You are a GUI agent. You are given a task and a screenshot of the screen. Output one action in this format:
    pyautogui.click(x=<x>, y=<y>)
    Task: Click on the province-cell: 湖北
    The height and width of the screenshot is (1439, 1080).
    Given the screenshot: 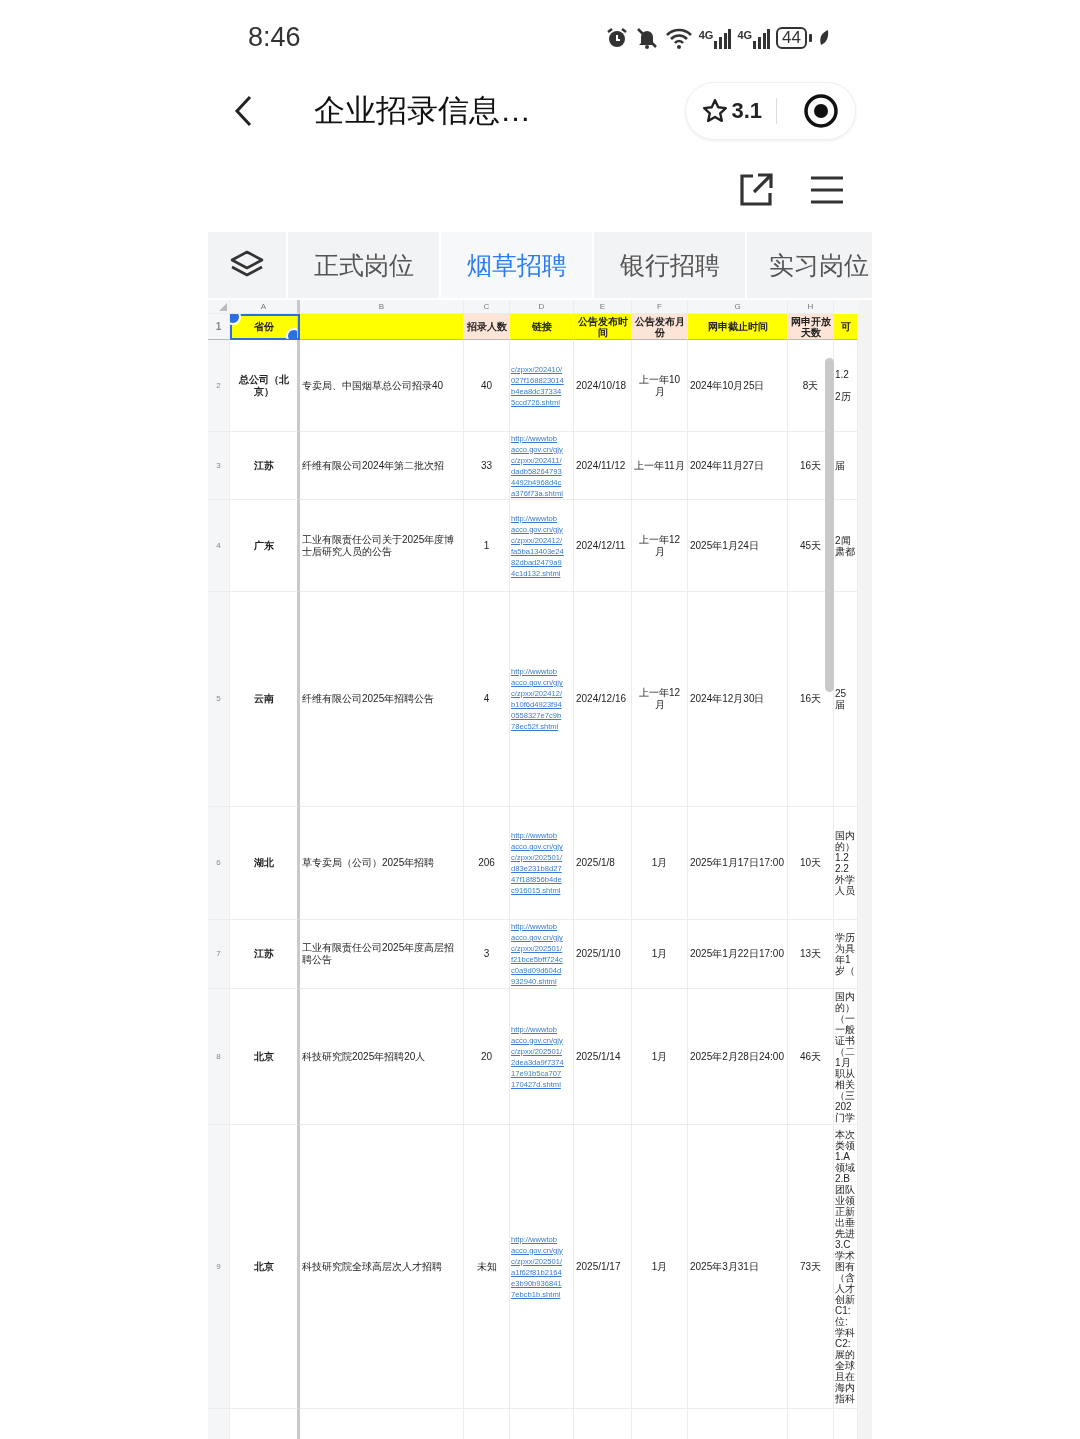 What is the action you would take?
    pyautogui.click(x=265, y=863)
    